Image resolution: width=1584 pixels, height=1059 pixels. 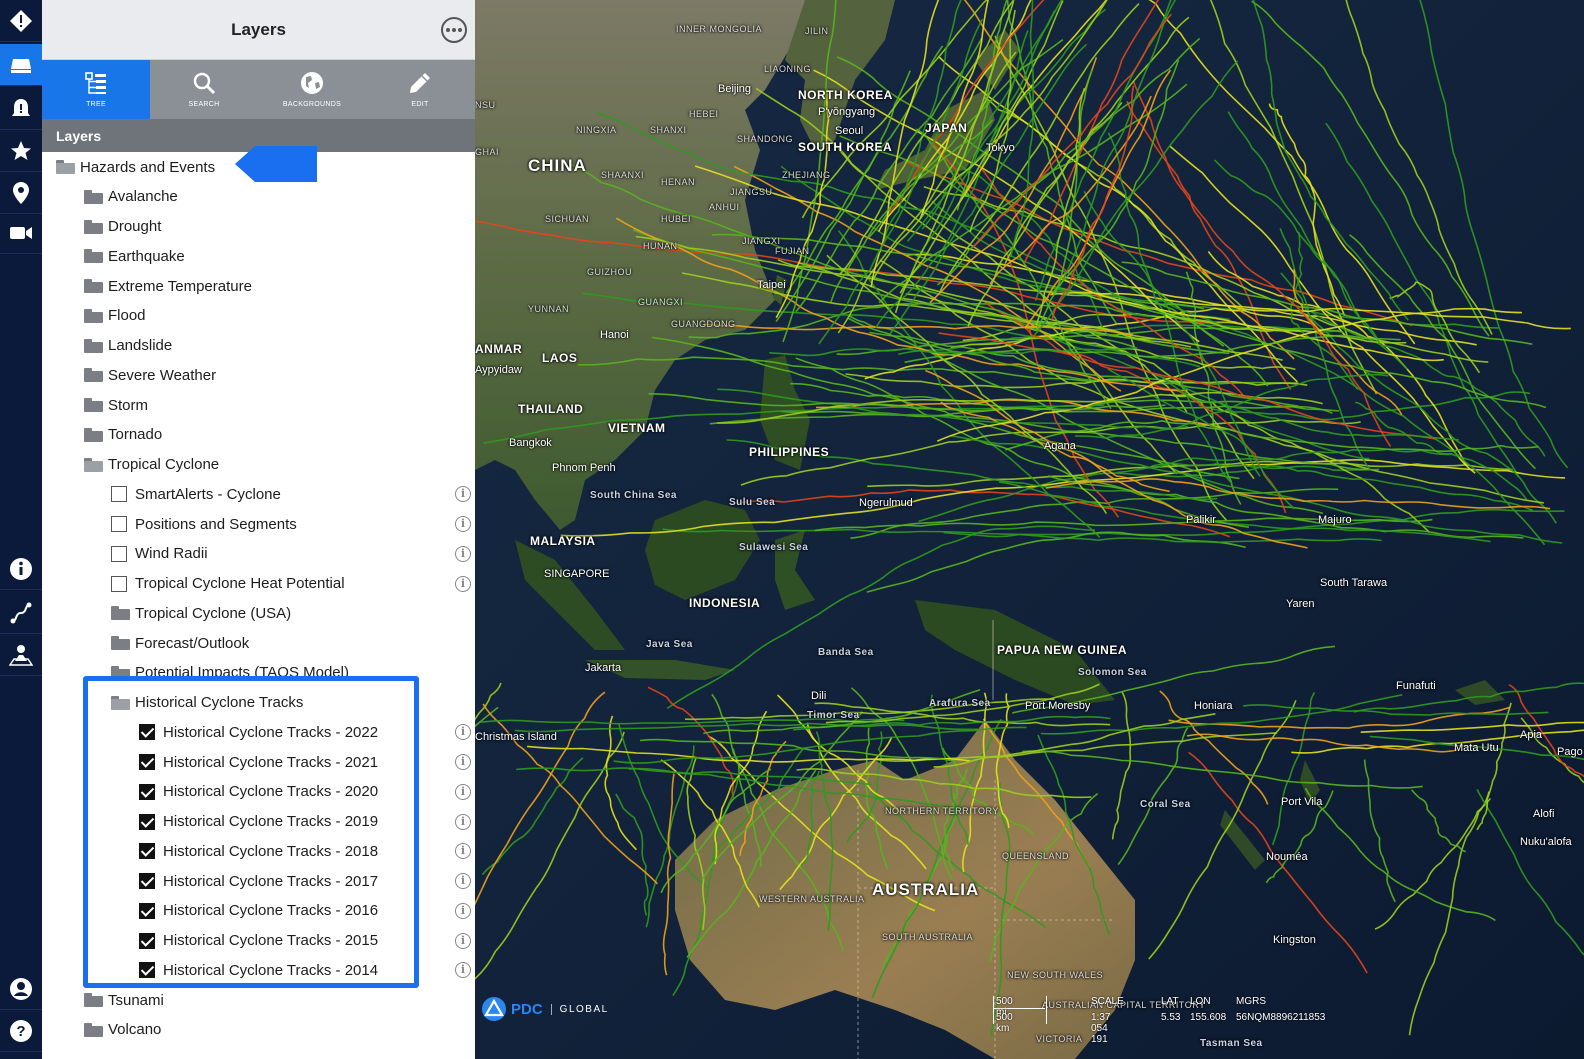 What do you see at coordinates (279, 435) in the screenshot?
I see `tree-folder-tornado: Tornado` at bounding box center [279, 435].